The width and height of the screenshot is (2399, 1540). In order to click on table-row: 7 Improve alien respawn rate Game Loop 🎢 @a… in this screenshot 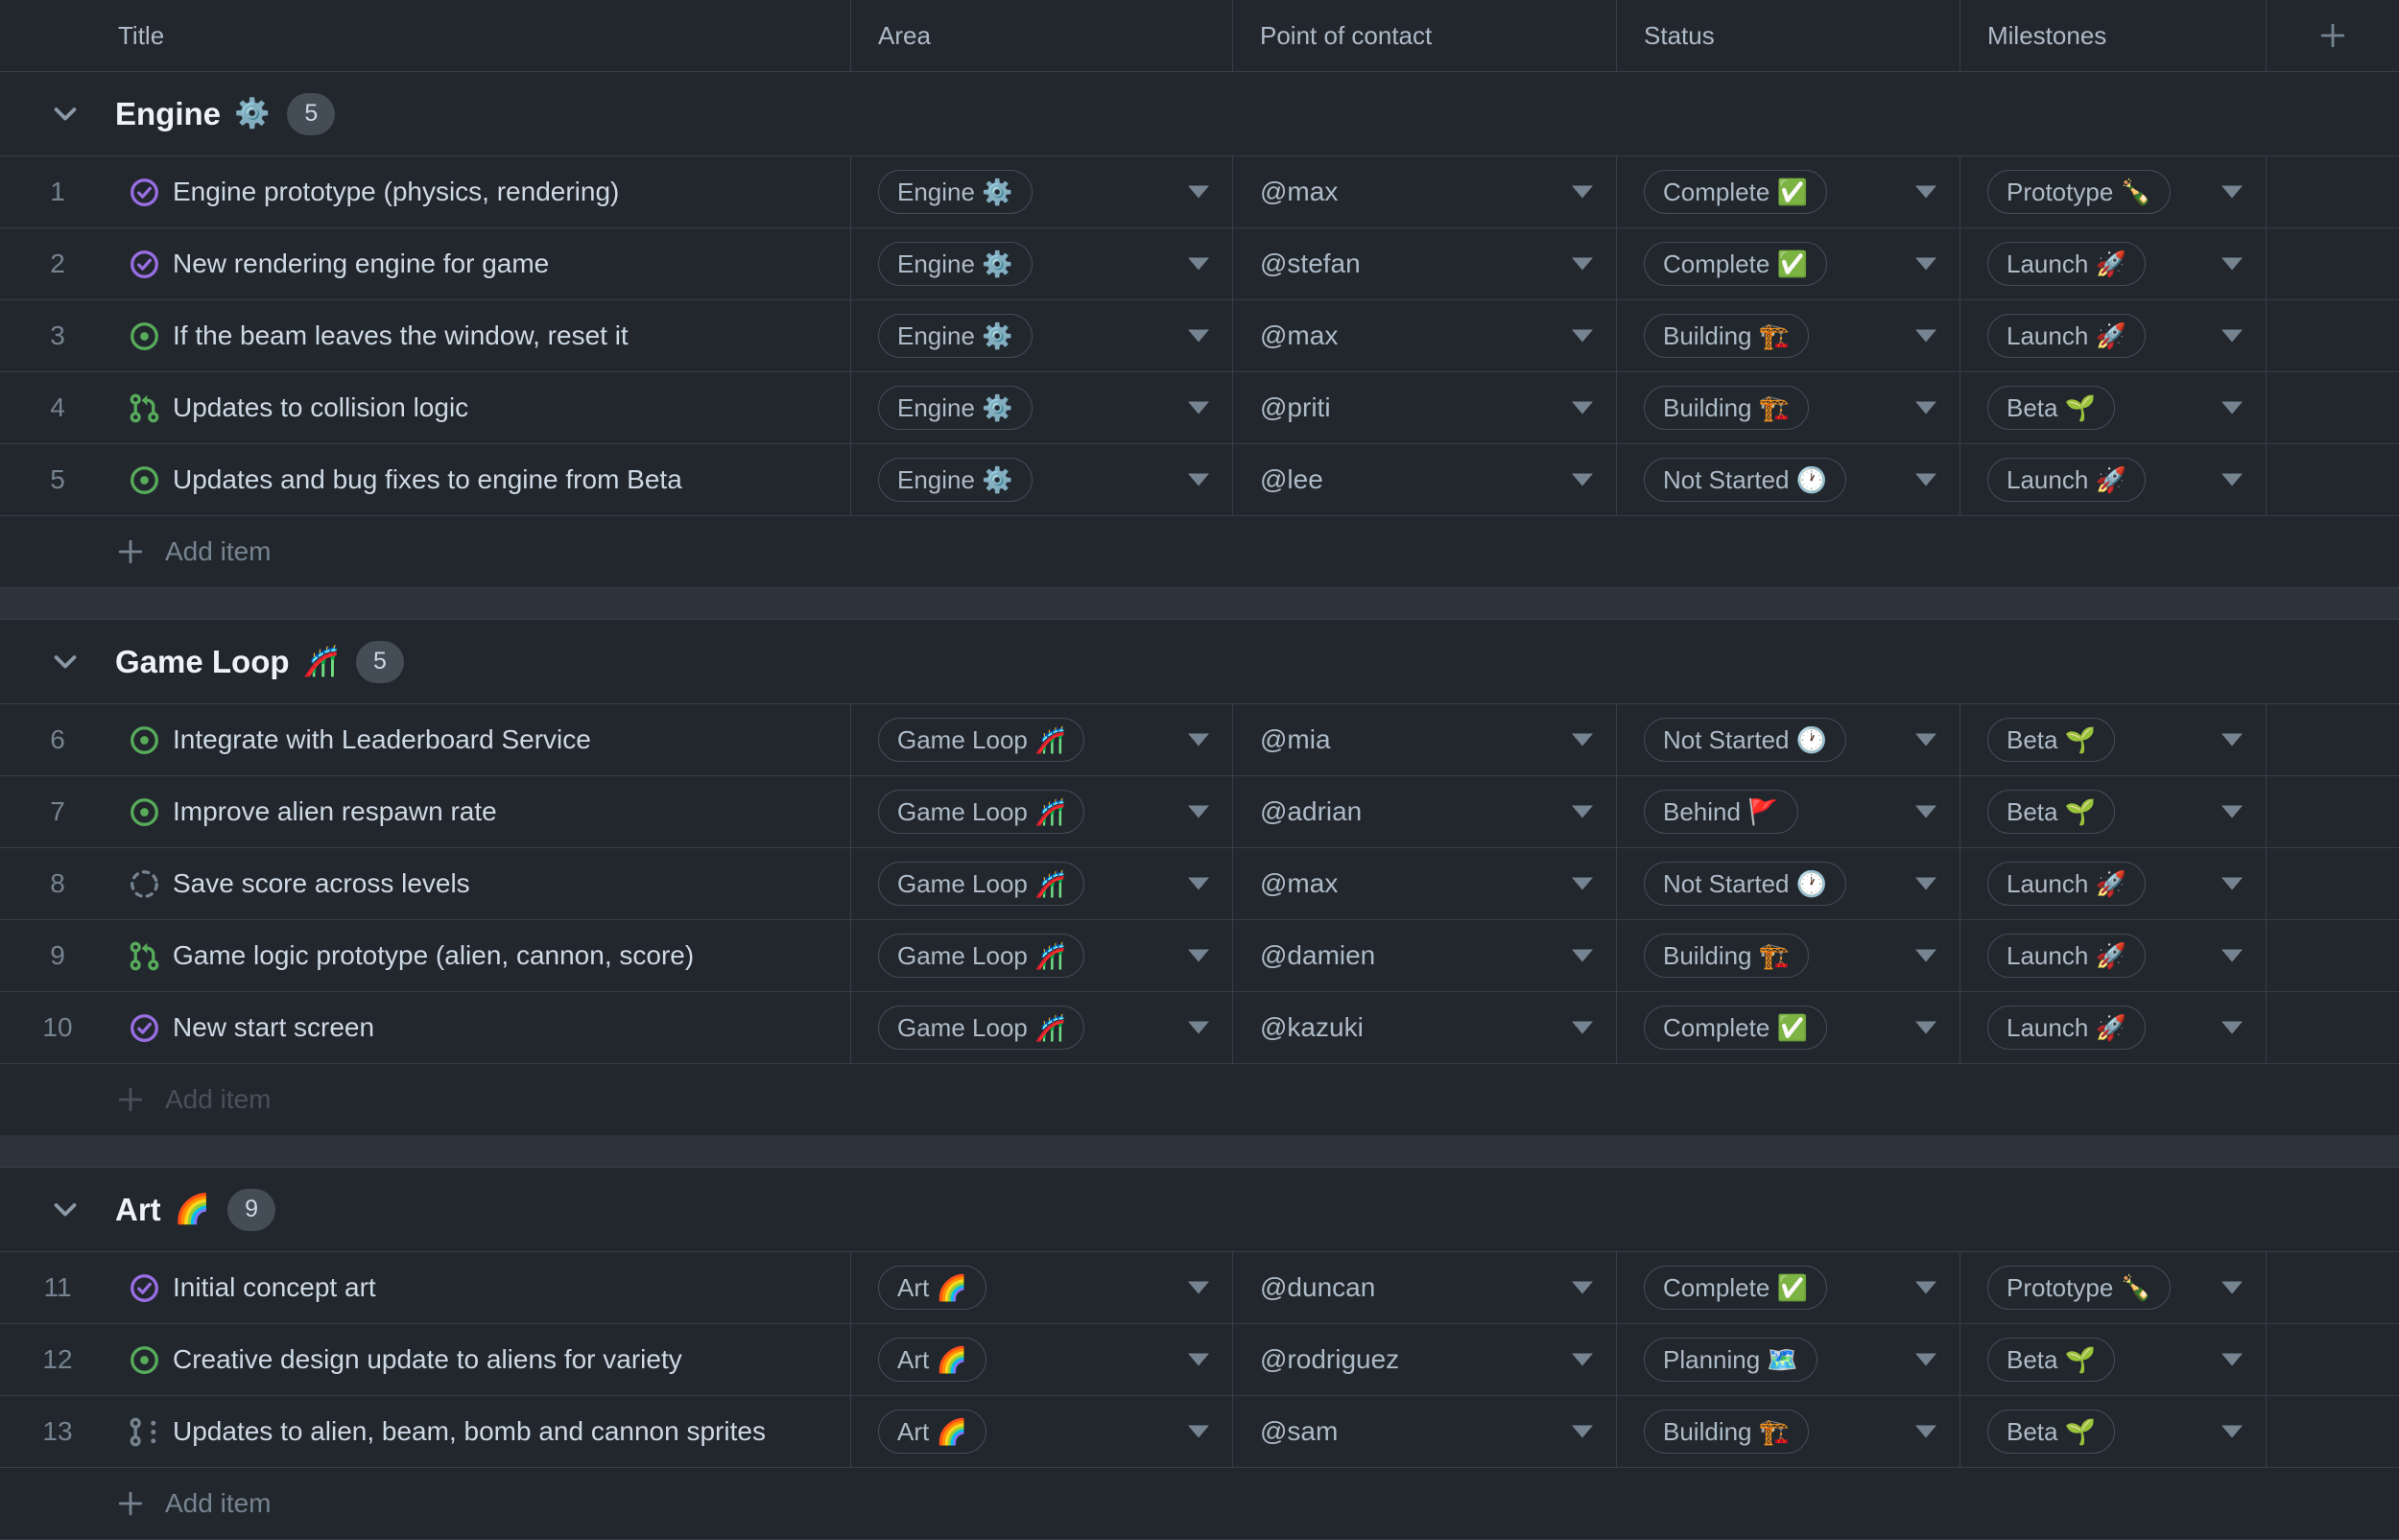, I will do `click(1199, 812)`.